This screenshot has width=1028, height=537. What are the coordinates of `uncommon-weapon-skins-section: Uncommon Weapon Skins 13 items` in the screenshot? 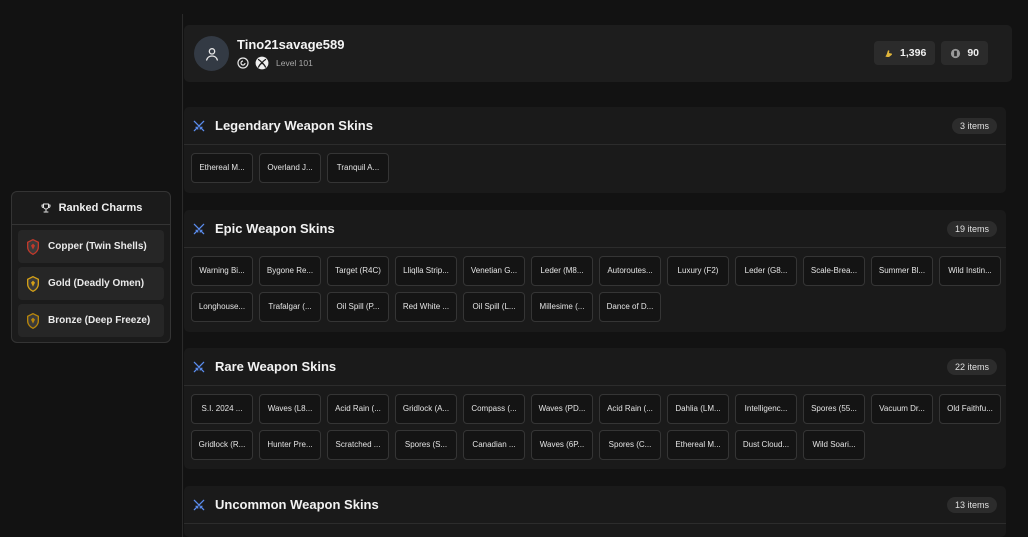 It's located at (595, 511).